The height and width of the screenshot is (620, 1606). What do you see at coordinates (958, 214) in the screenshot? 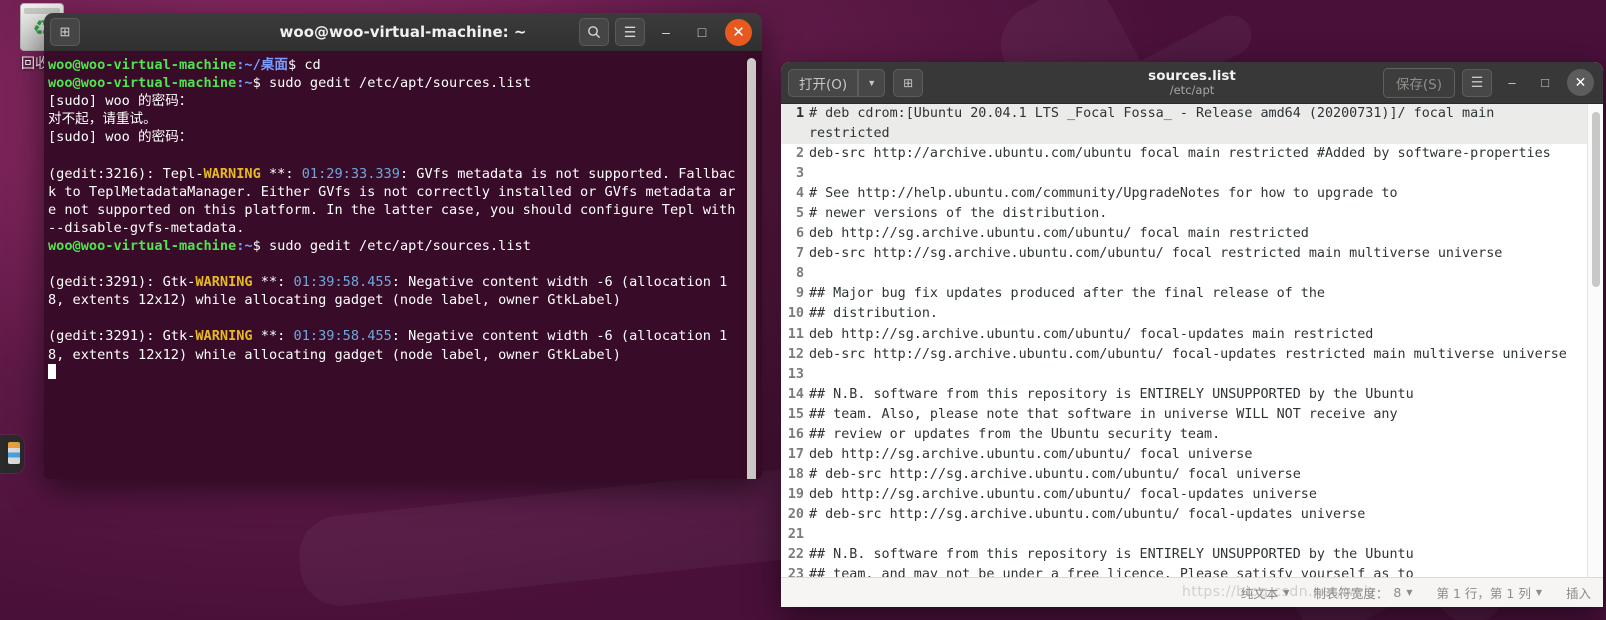
I see `line-text: # newer versions of the distribution.` at bounding box center [958, 214].